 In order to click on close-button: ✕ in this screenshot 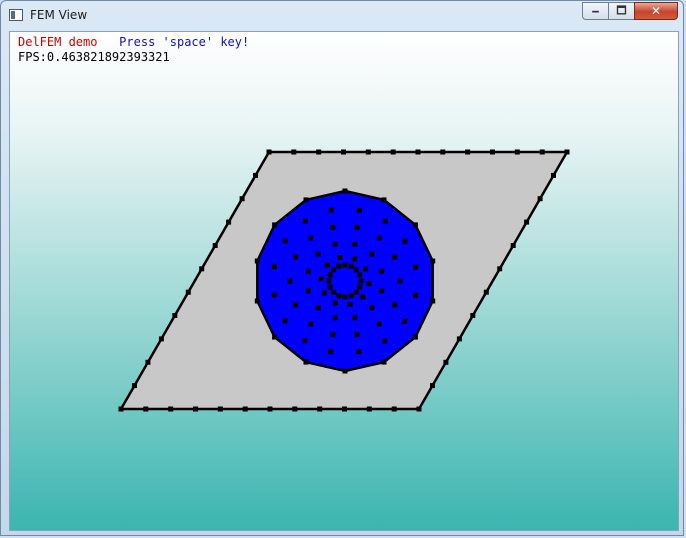, I will do `click(656, 11)`.